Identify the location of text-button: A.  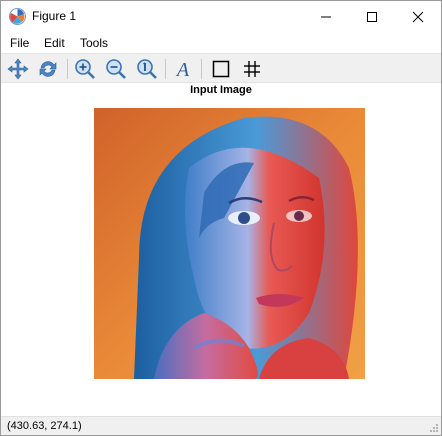
(183, 69).